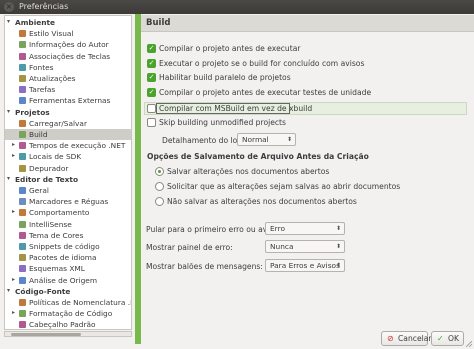 This screenshot has height=349, width=474. I want to click on tree-item-label: Tema de Cores, so click(56, 235).